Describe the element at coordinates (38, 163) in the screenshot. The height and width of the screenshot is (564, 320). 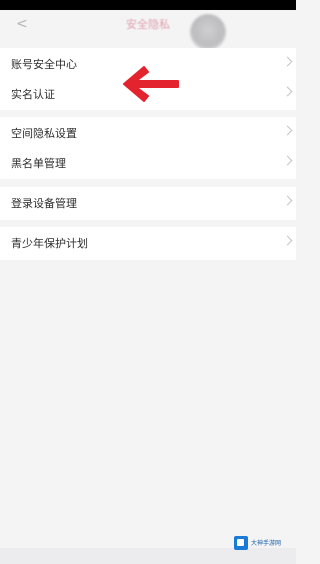
I see `list-item-label: 黑名单管理` at that location.